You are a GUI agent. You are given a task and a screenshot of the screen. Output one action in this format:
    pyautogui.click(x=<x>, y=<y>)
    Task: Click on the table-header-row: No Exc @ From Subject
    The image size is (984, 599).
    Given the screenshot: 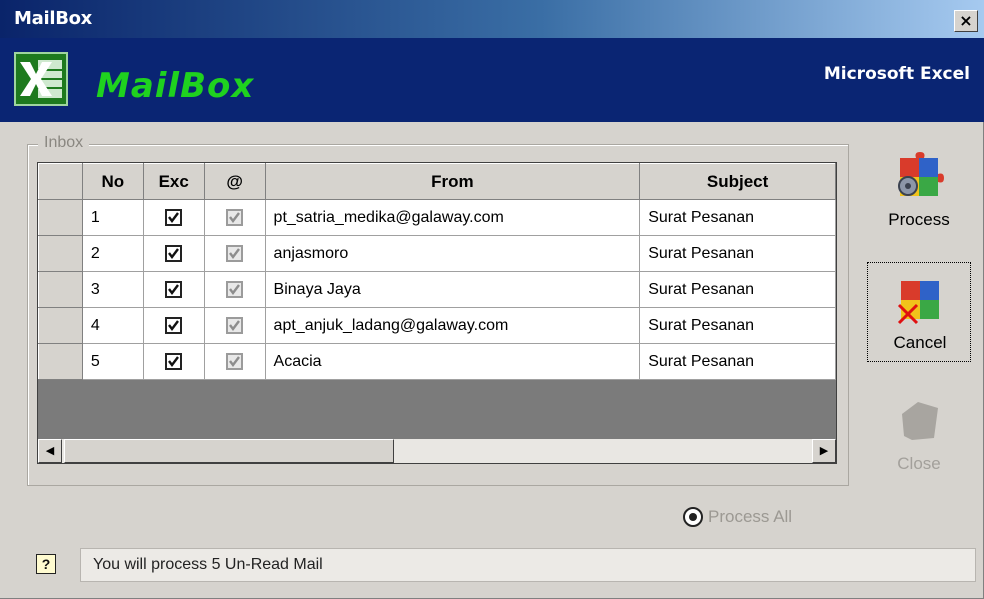 What is the action you would take?
    pyautogui.click(x=437, y=181)
    